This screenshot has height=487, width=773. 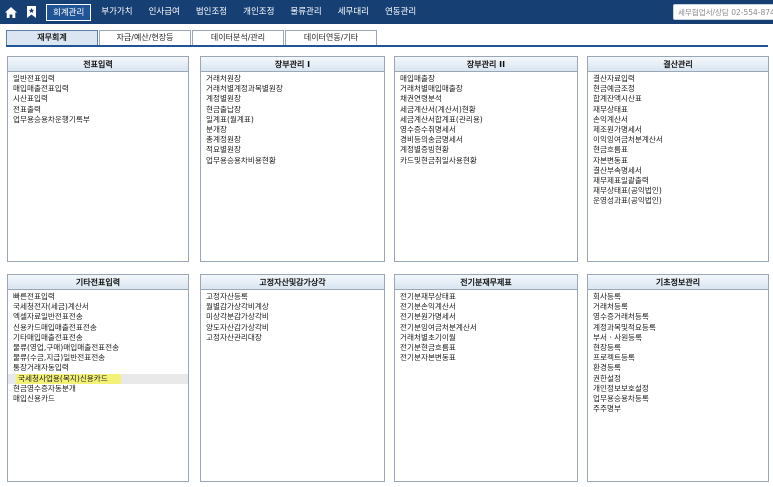 What do you see at coordinates (98, 79) in the screenshot?
I see `menu-item: 일반전표입력` at bounding box center [98, 79].